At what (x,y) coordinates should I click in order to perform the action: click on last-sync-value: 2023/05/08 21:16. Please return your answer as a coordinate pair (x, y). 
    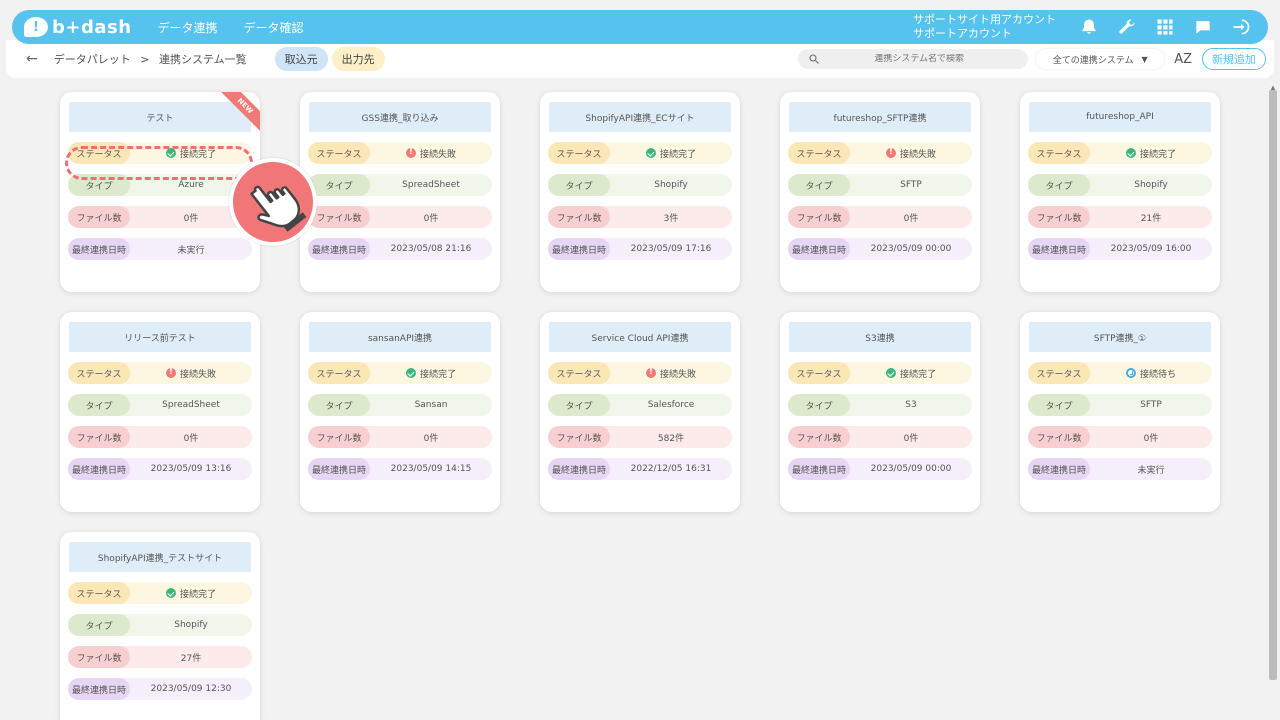
    Looking at the image, I should click on (431, 249).